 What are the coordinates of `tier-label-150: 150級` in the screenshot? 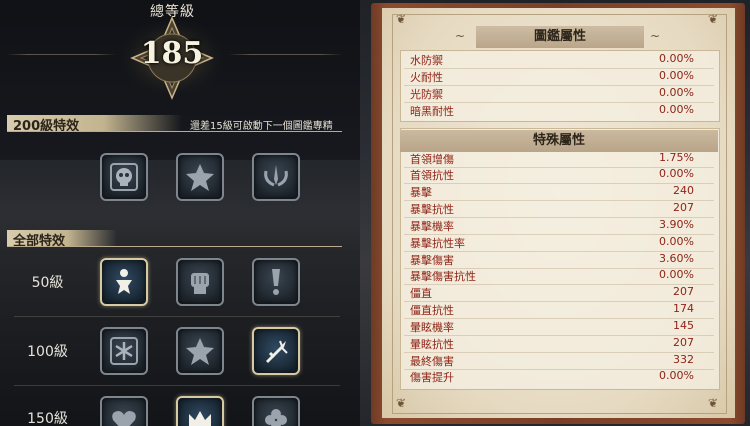 It's located at (47, 418).